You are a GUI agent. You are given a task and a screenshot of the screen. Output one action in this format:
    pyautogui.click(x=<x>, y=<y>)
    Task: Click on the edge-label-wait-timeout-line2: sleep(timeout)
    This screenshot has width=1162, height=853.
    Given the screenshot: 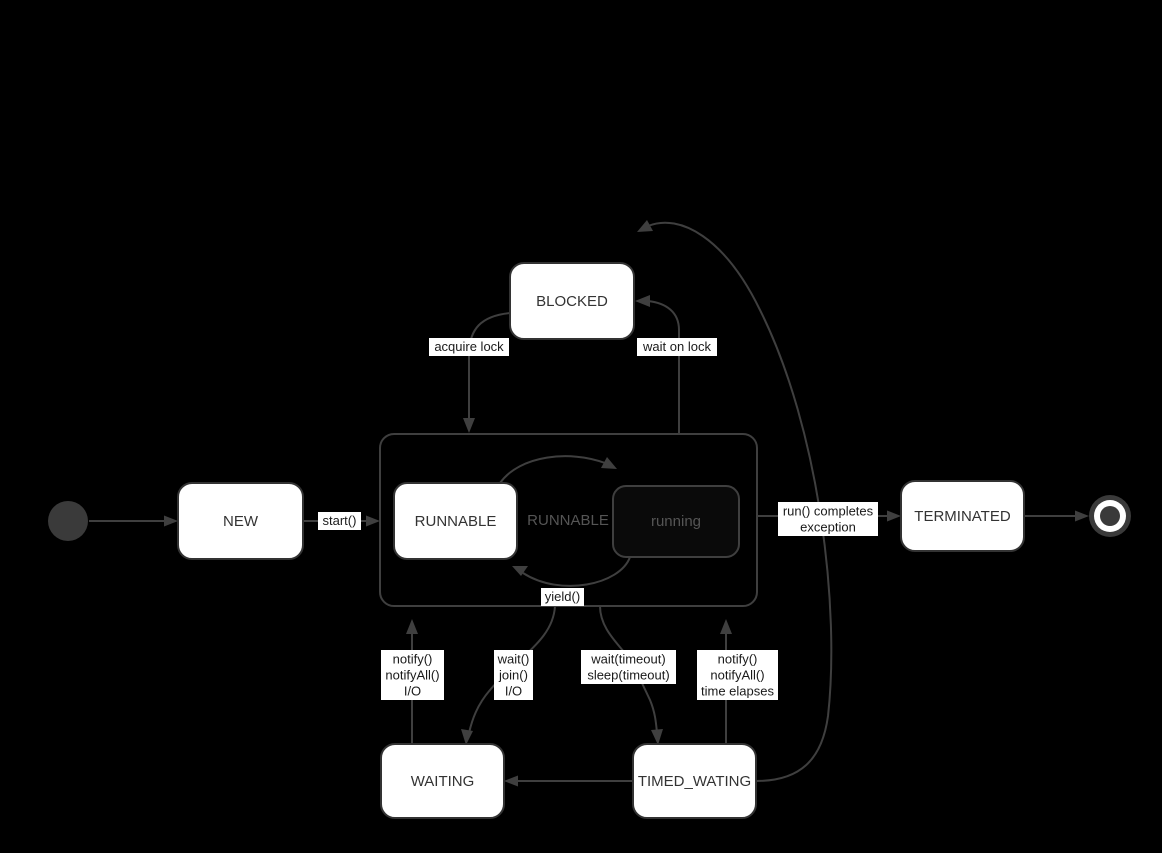 What is the action you would take?
    pyautogui.click(x=628, y=674)
    